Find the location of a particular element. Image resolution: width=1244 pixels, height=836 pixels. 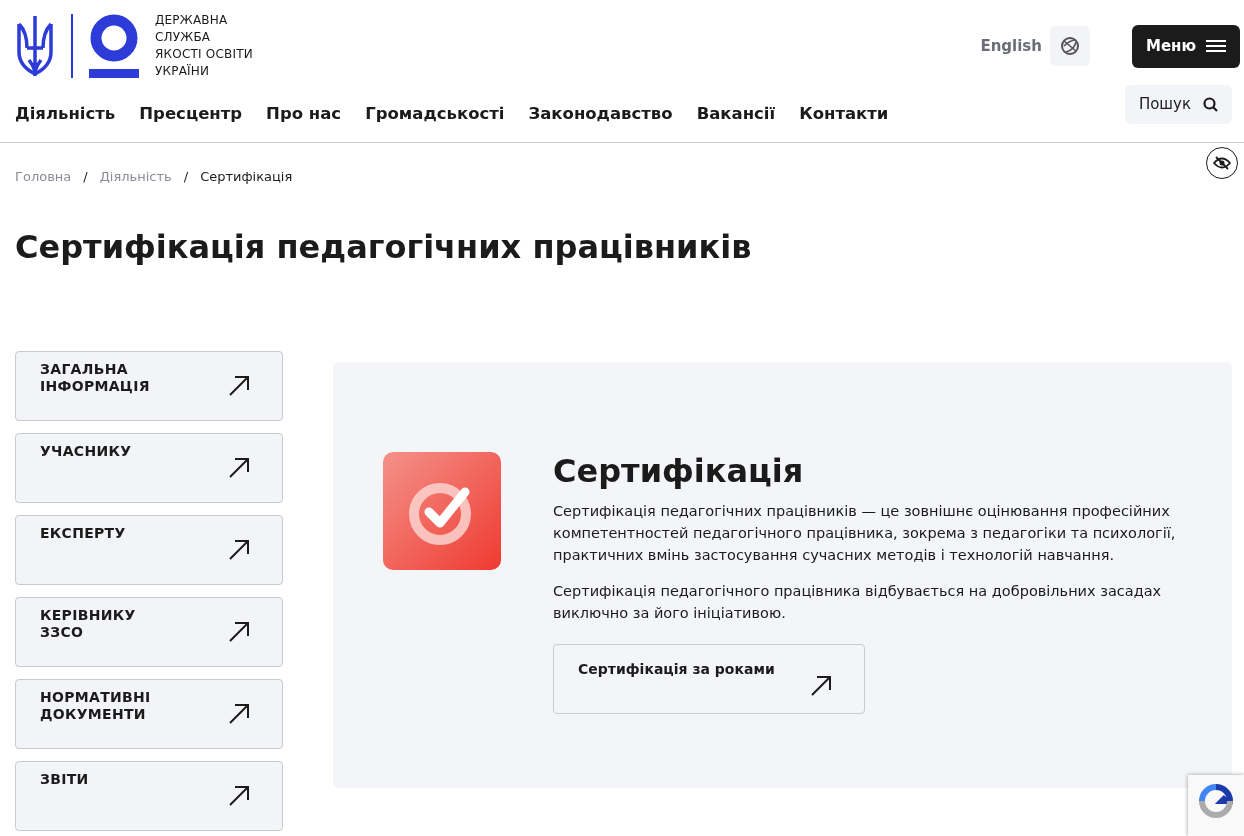

menu-icon is located at coordinates (1216, 46).